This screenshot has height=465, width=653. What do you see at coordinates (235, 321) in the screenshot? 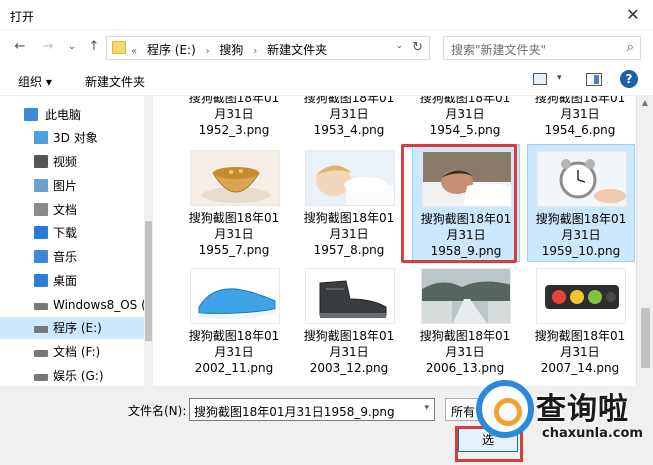
I see `file-item: 搜狗截图18年01 月31日 2002_11.png` at bounding box center [235, 321].